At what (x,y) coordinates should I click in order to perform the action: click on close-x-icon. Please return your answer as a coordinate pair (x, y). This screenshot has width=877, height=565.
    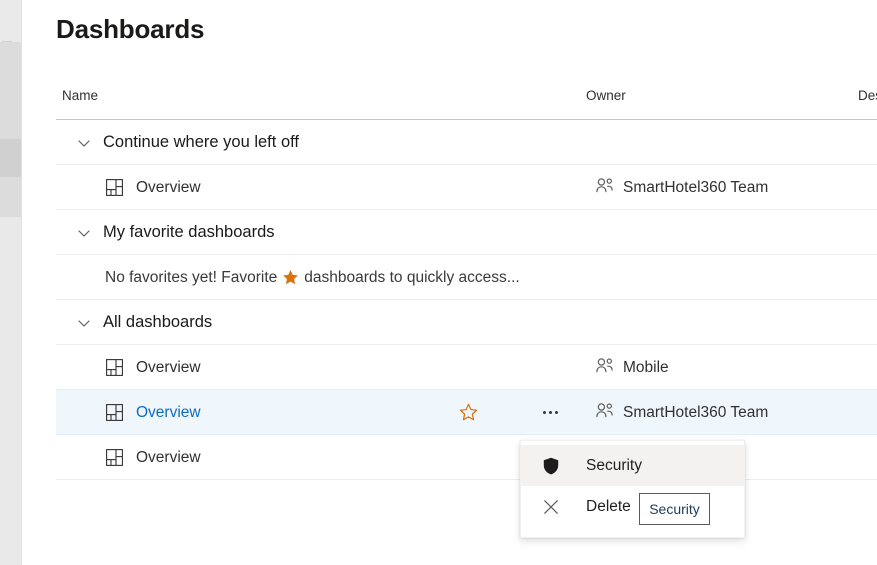
    Looking at the image, I should click on (551, 507).